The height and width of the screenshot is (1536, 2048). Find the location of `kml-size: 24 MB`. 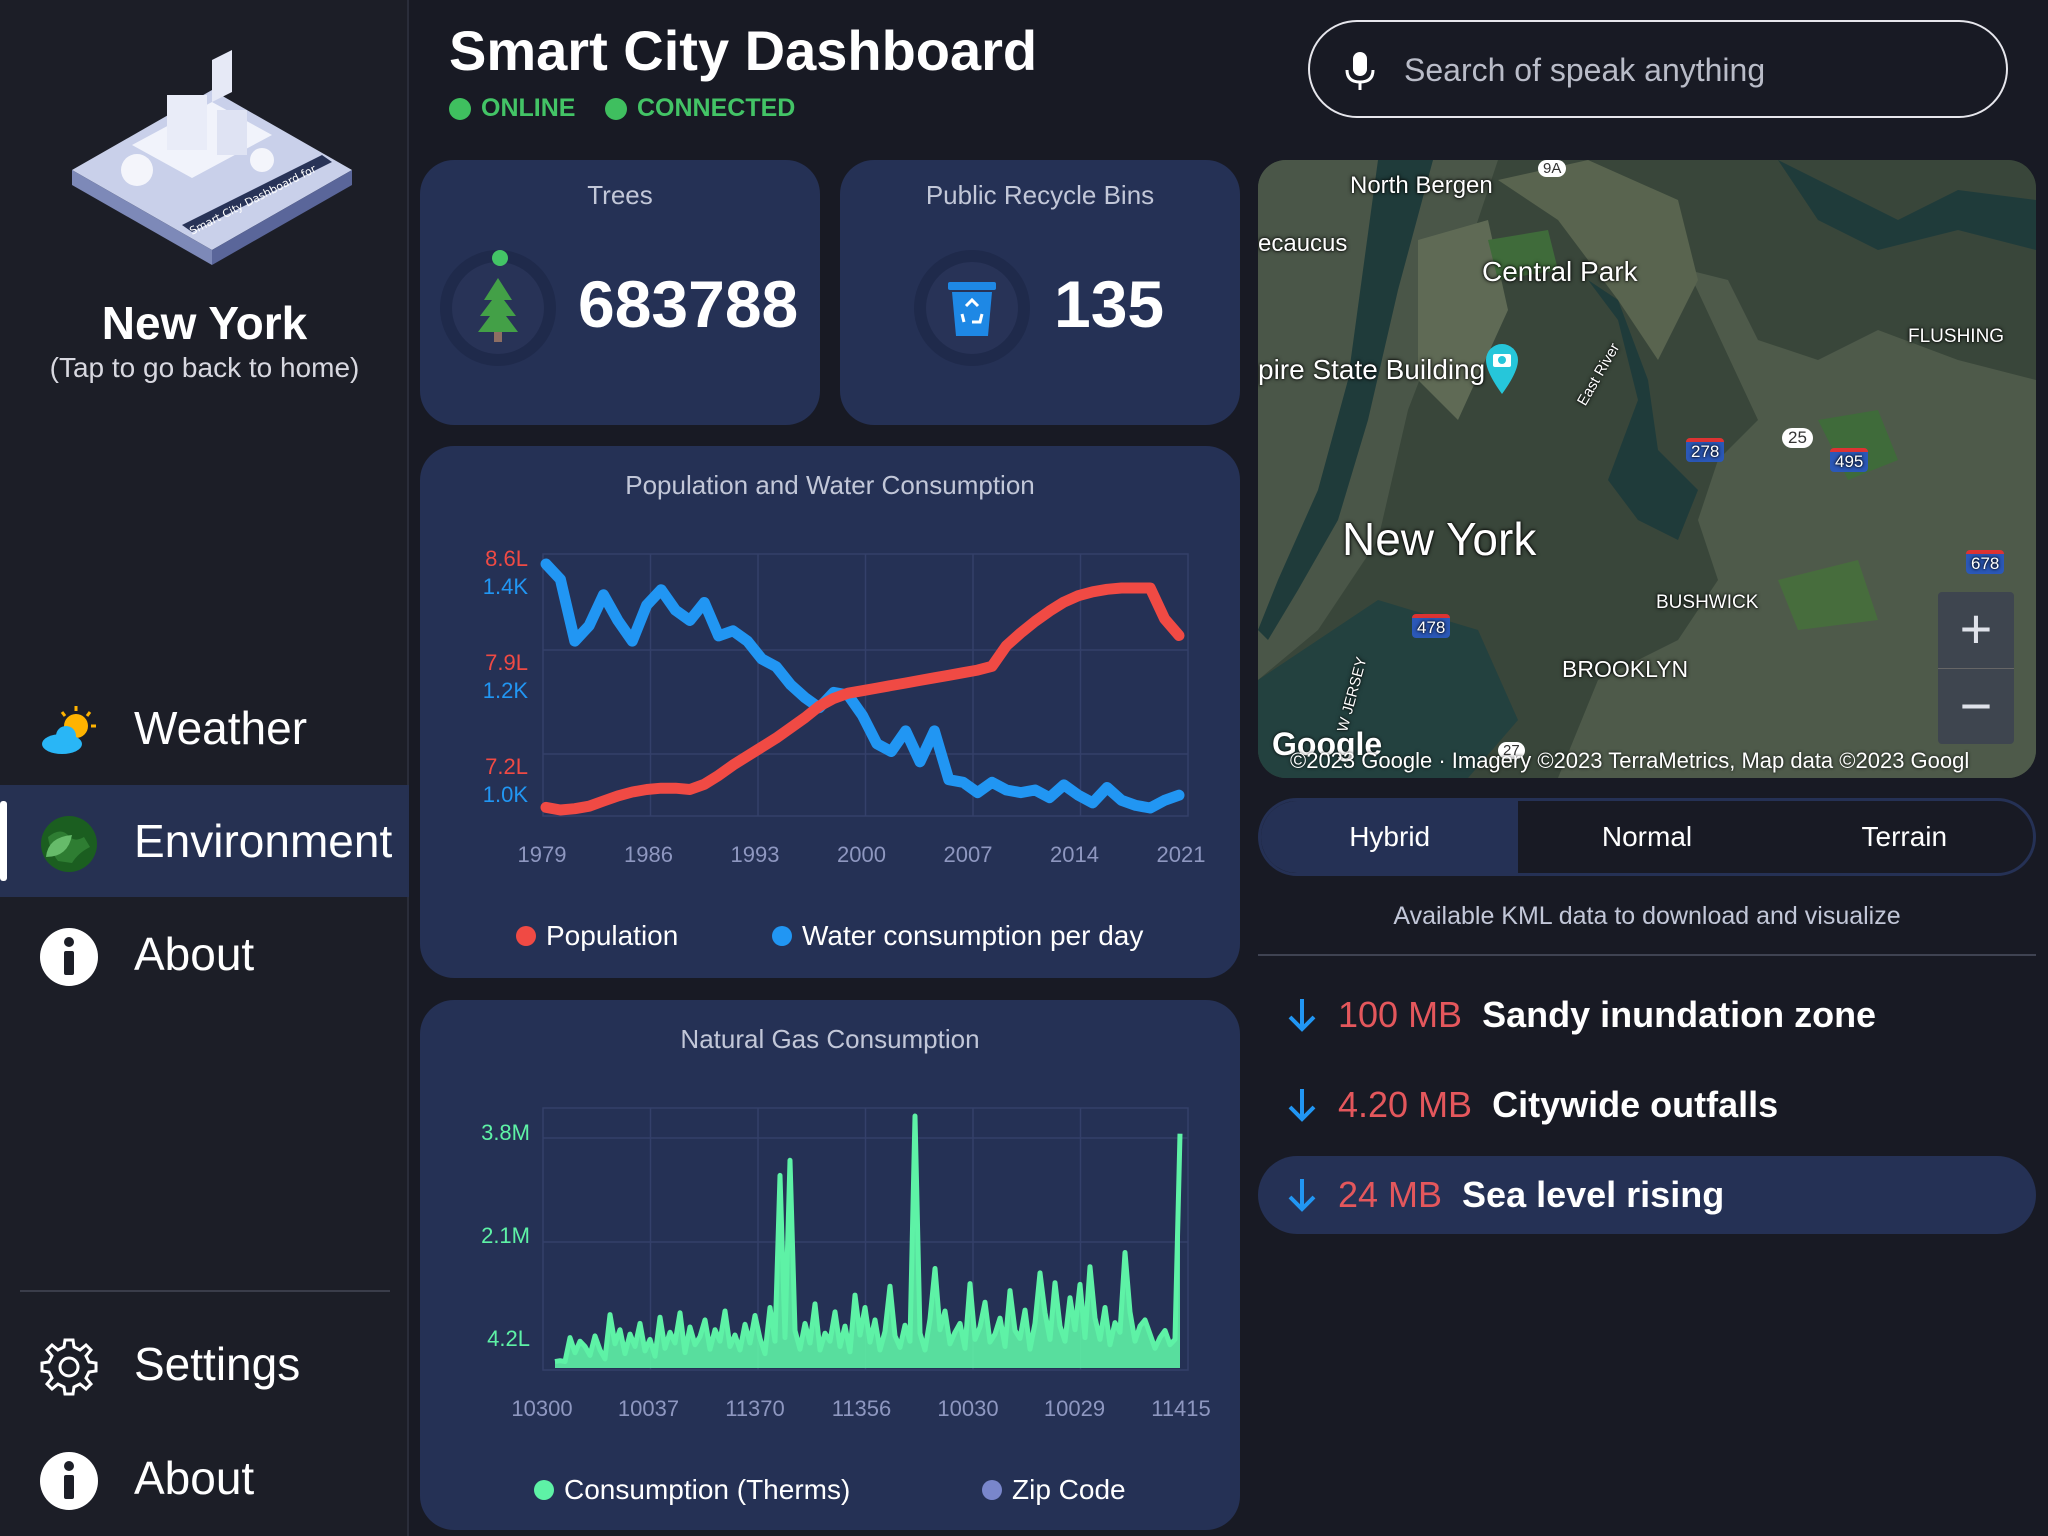

kml-size: 24 MB is located at coordinates (1390, 1194).